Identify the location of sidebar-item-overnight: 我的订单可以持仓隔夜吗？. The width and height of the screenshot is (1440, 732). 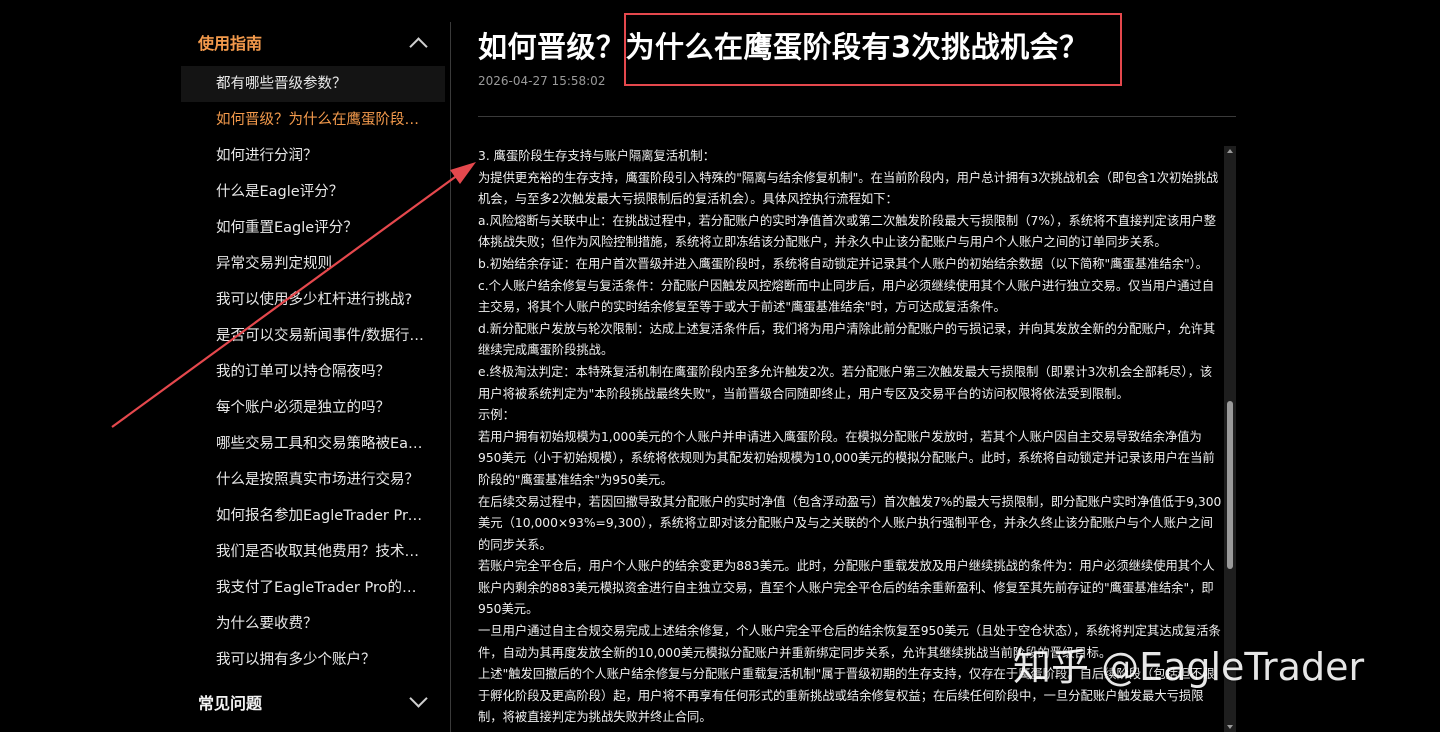
(313, 372).